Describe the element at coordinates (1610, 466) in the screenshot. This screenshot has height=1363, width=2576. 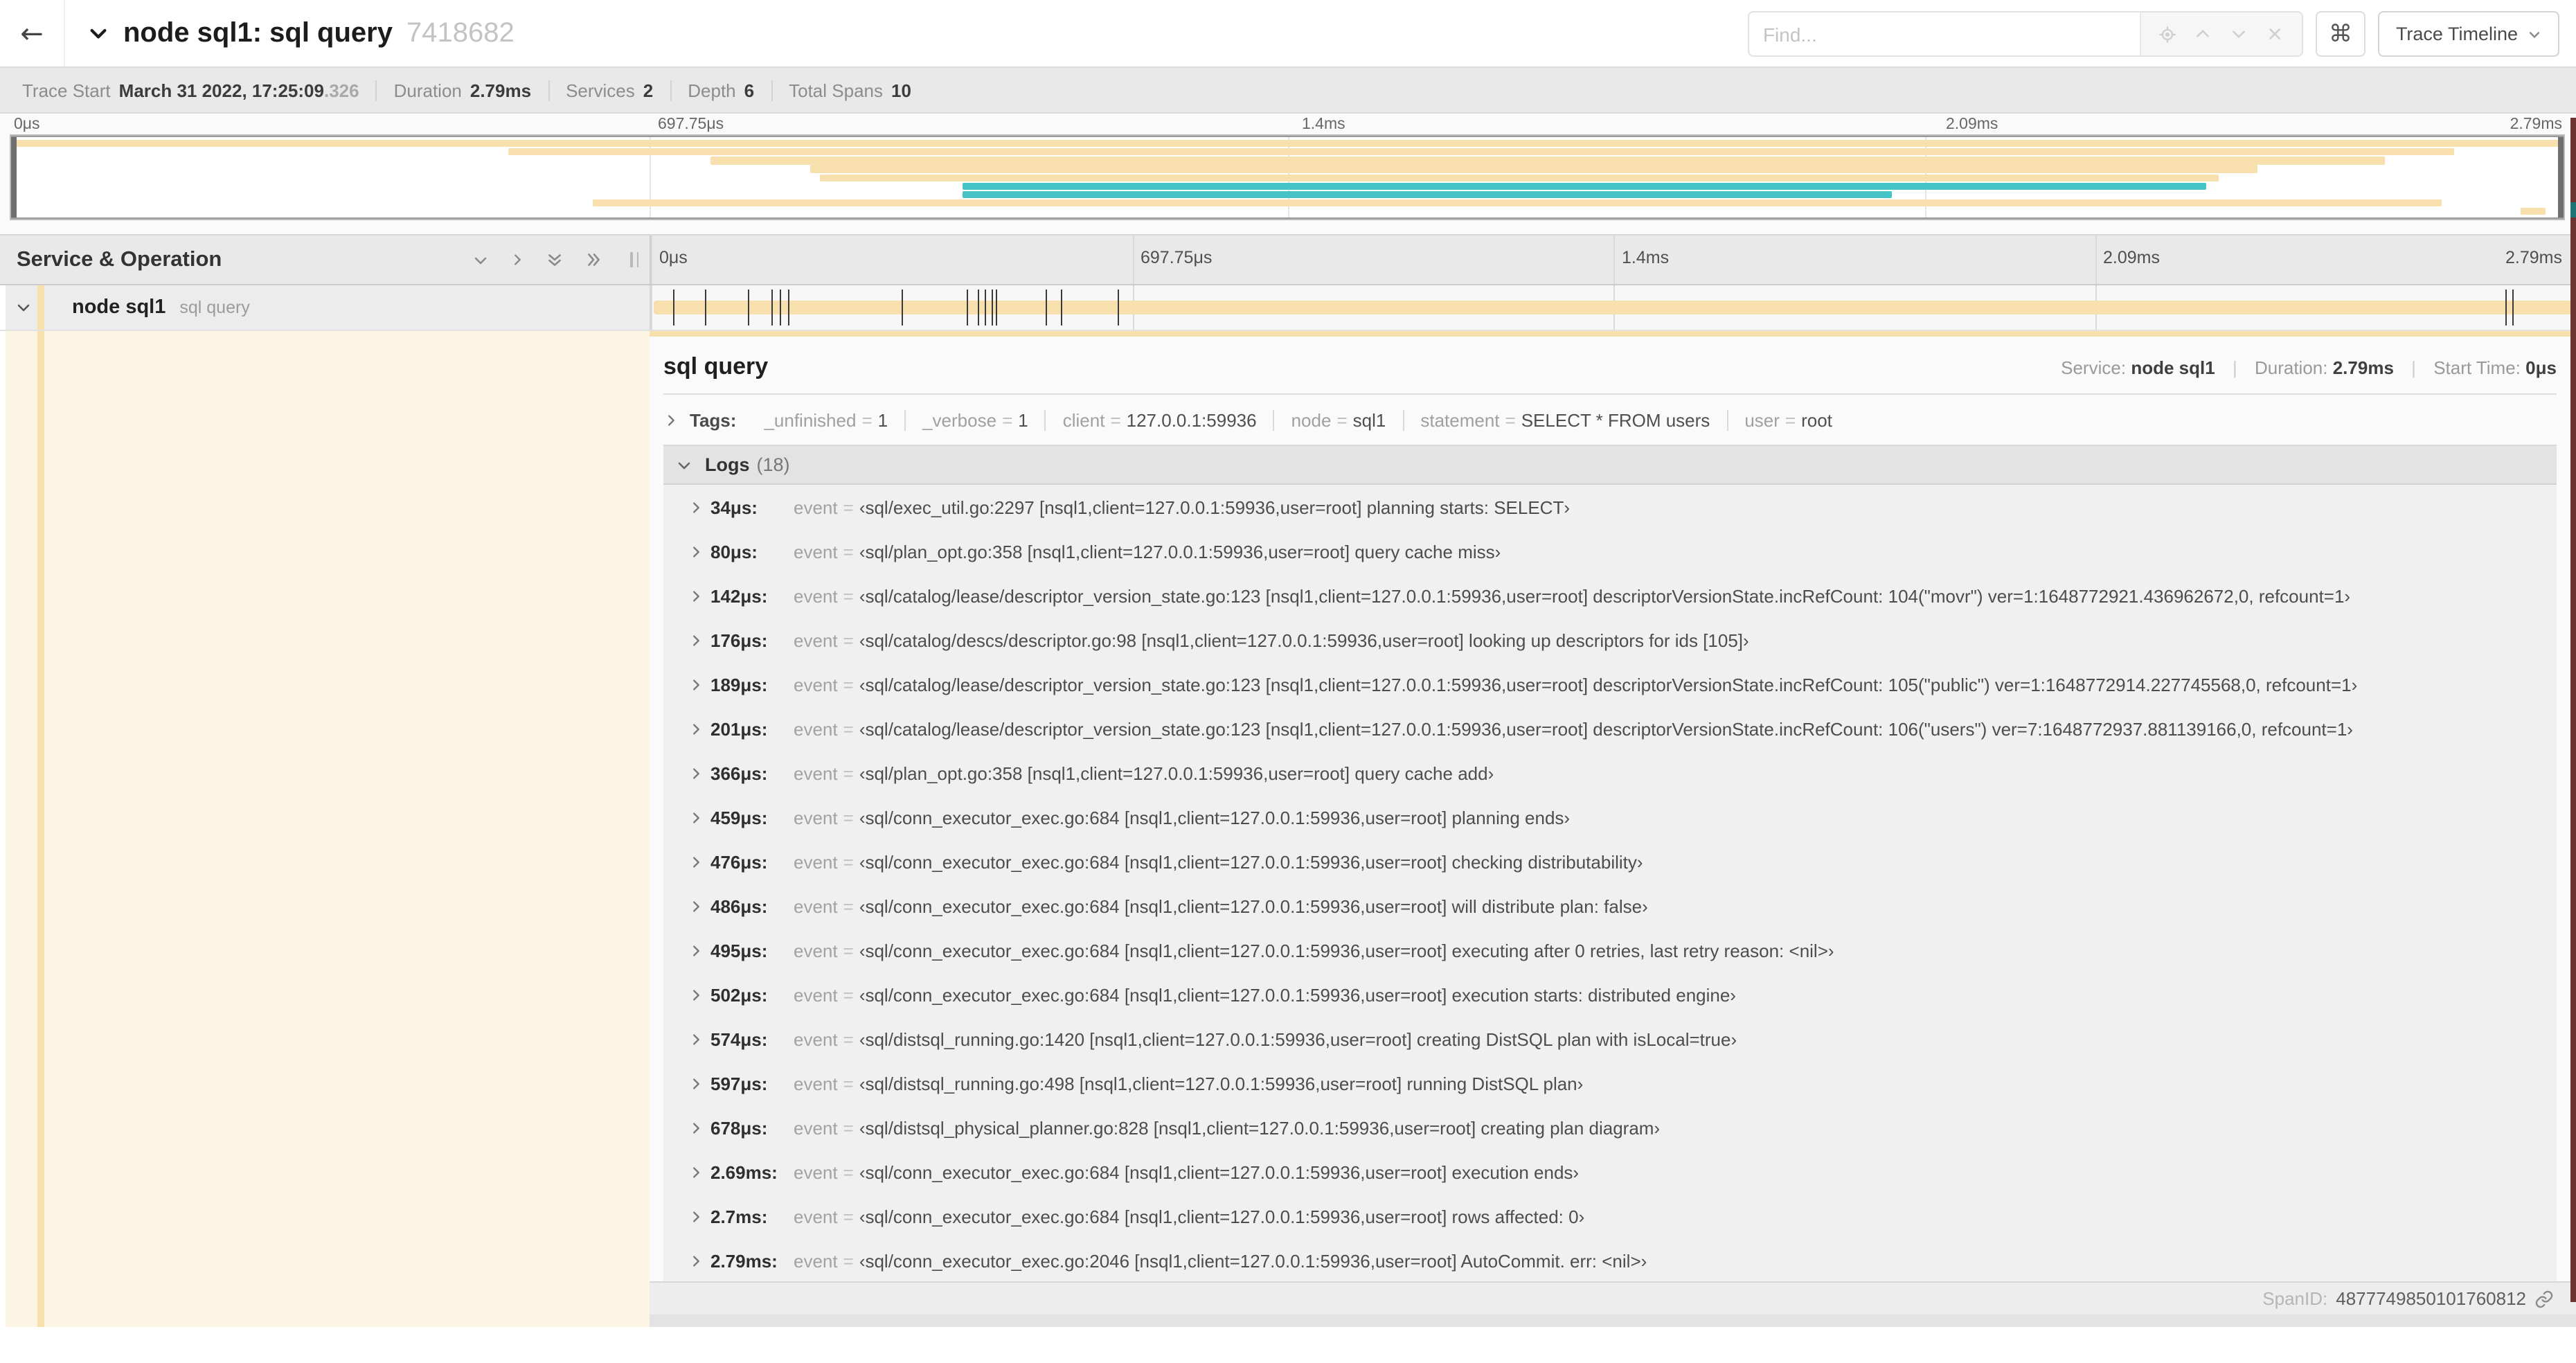
I see `logs-header: Logs (18)` at that location.